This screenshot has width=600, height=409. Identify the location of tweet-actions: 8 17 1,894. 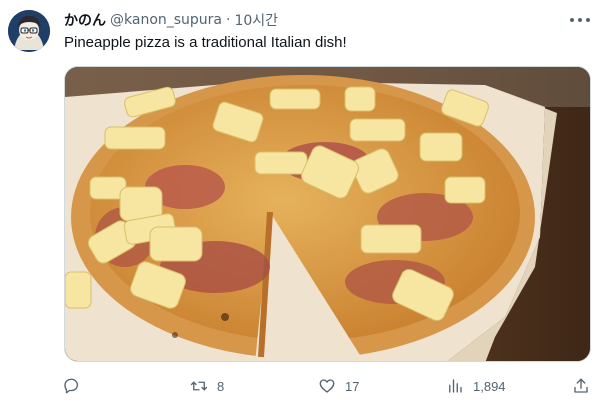
(327, 386).